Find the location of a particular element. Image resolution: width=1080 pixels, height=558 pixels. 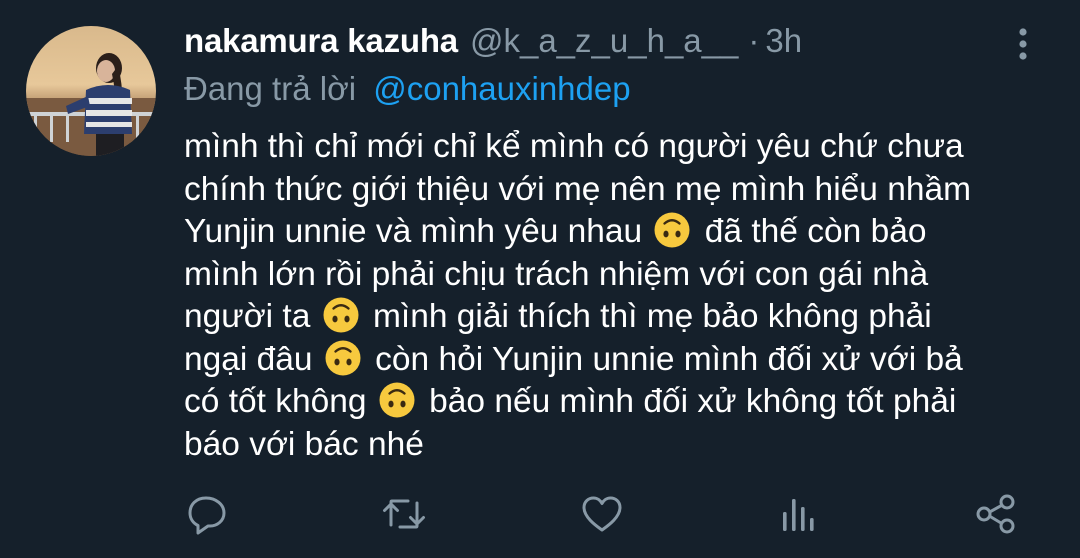

tweet-text-segment: có tốt không is located at coordinates (275, 401).